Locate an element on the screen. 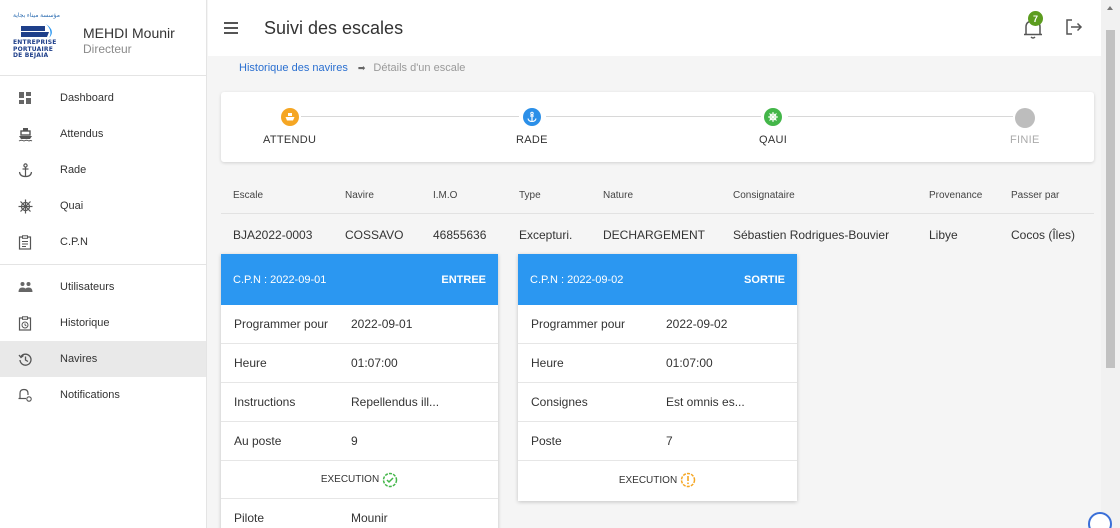 Image resolution: width=1120 pixels, height=528 pixels. user-name: MEHDI Mounir is located at coordinates (129, 33).